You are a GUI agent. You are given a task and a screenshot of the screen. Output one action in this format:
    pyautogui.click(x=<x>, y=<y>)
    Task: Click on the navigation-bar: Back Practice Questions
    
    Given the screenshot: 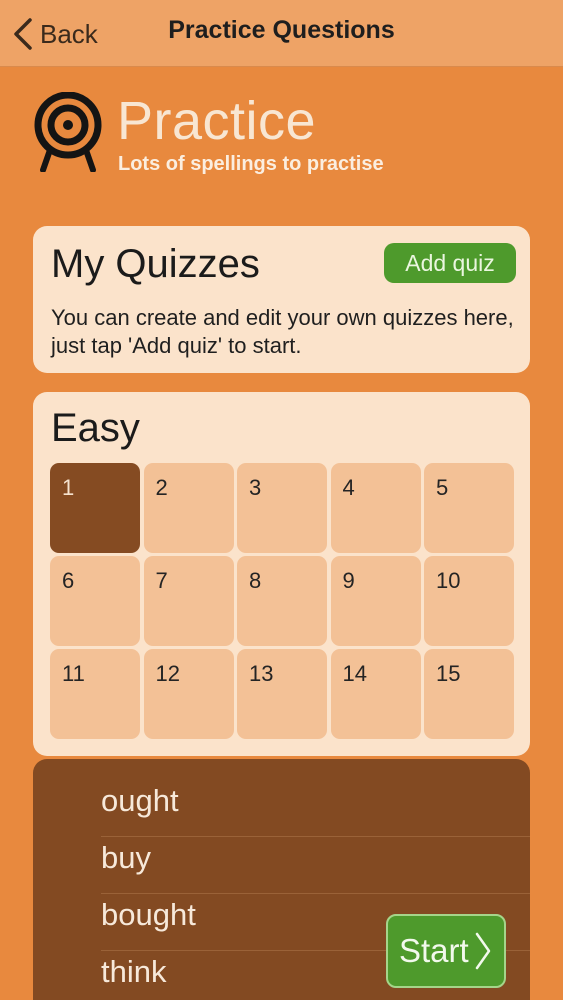 What is the action you would take?
    pyautogui.click(x=281, y=33)
    